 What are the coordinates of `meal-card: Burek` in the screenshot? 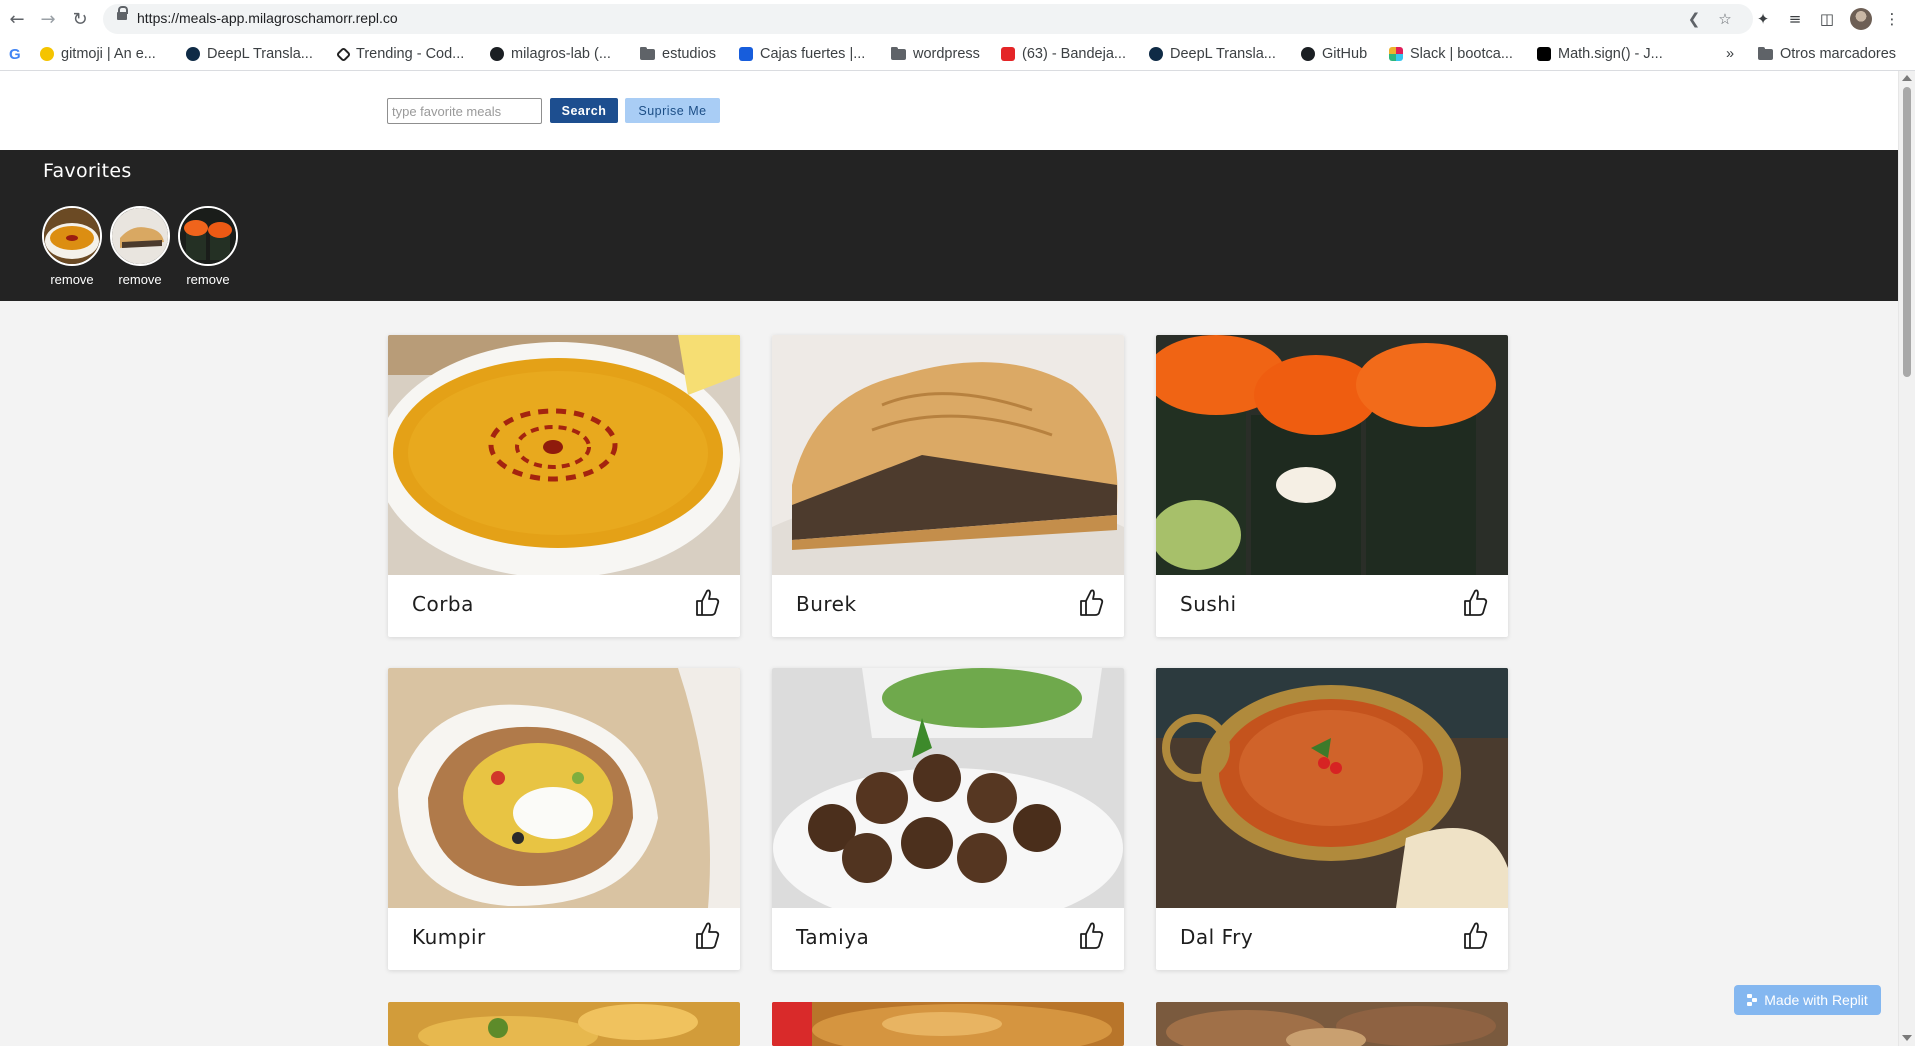 It's located at (948, 486).